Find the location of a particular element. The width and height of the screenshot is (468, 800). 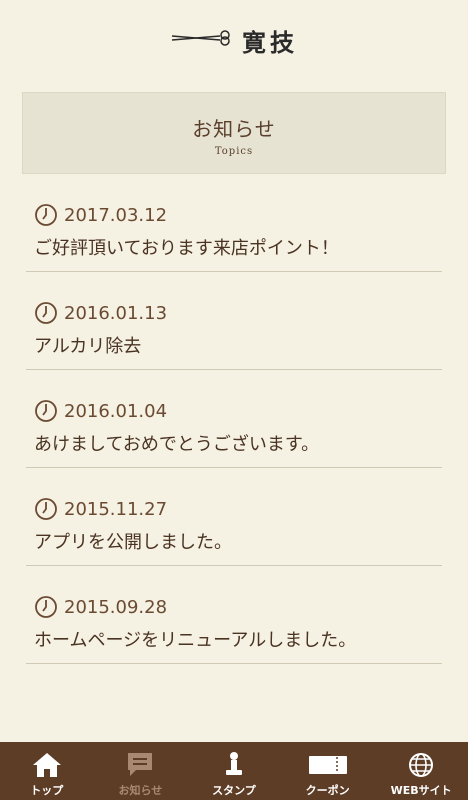

topic-date: 2017.03.12 is located at coordinates (116, 215).